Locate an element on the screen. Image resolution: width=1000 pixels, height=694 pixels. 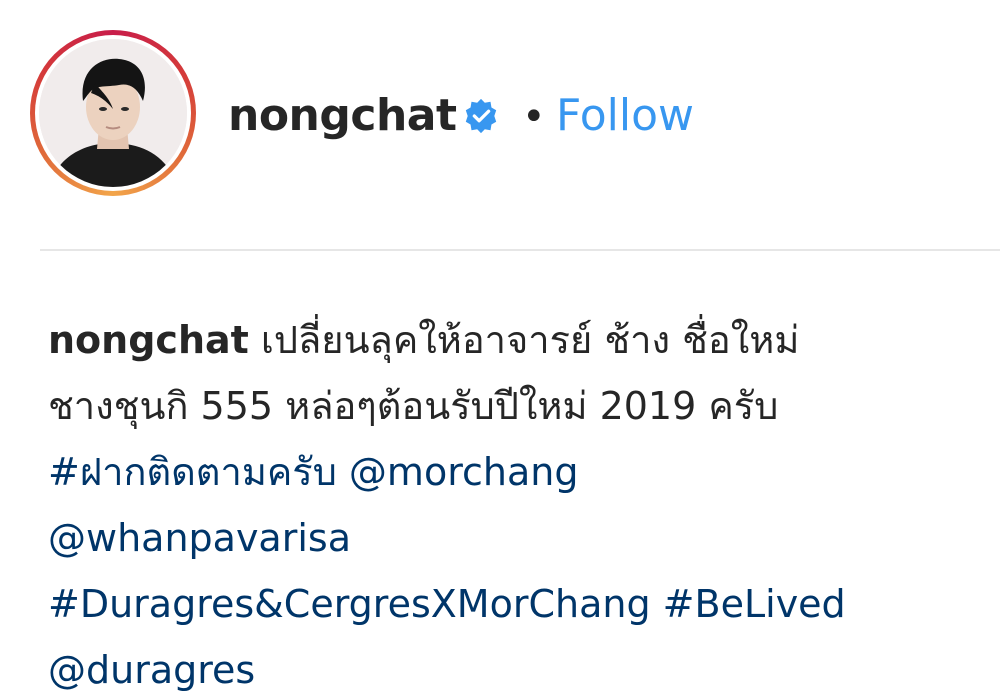
mention-link-morchang: @morchang is located at coordinates (464, 472).